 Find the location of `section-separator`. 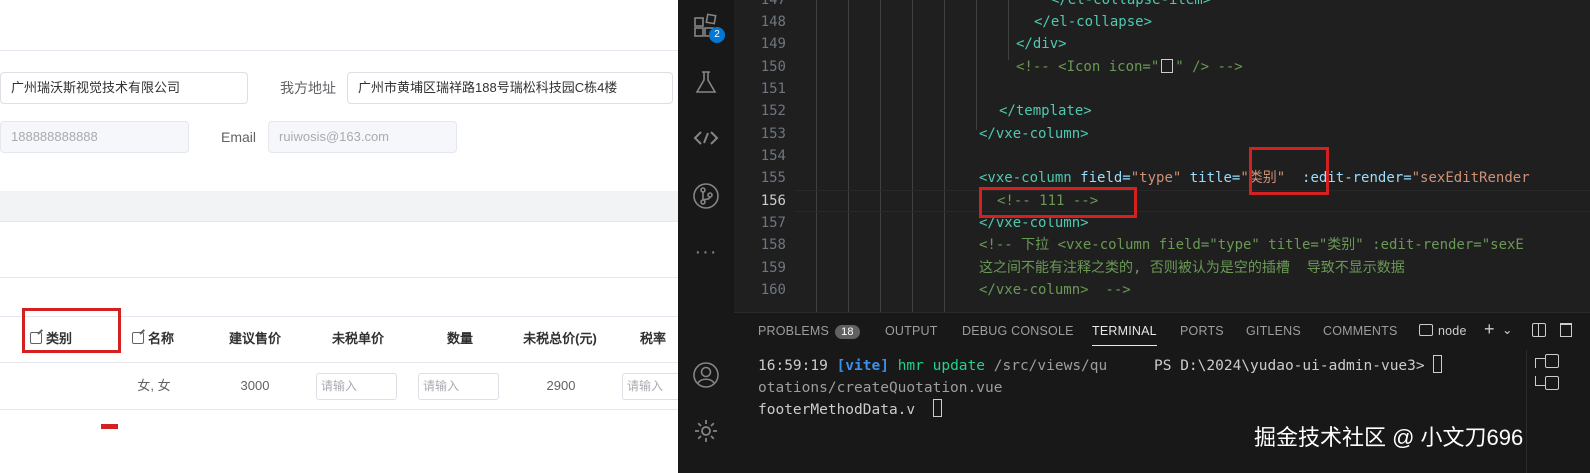

section-separator is located at coordinates (339, 206).